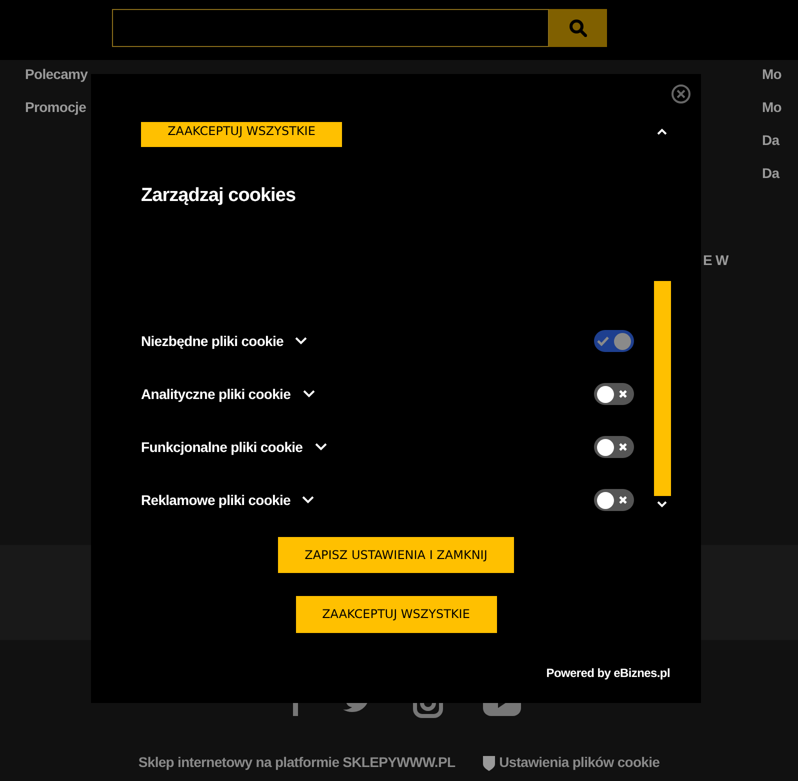  I want to click on platform-text: Sklep internetowy na platformie SKLEPYWWW.PL, so click(297, 762).